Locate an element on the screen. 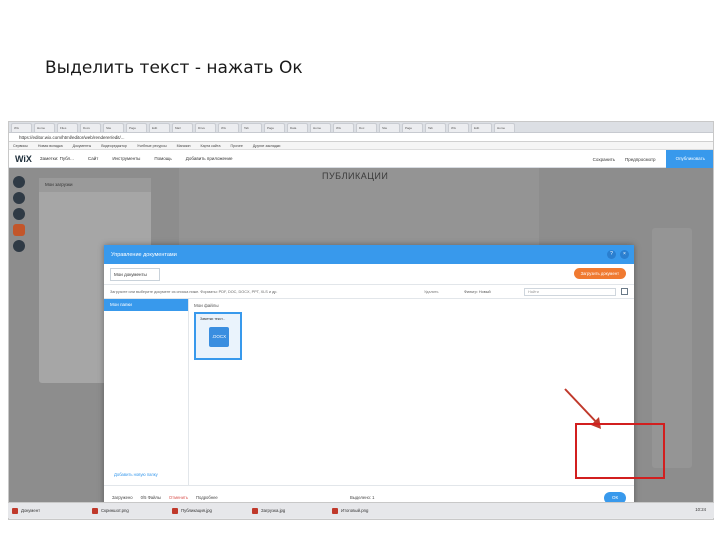 The width and height of the screenshot is (720, 540). browser-tab: Drive is located at coordinates (205, 127).